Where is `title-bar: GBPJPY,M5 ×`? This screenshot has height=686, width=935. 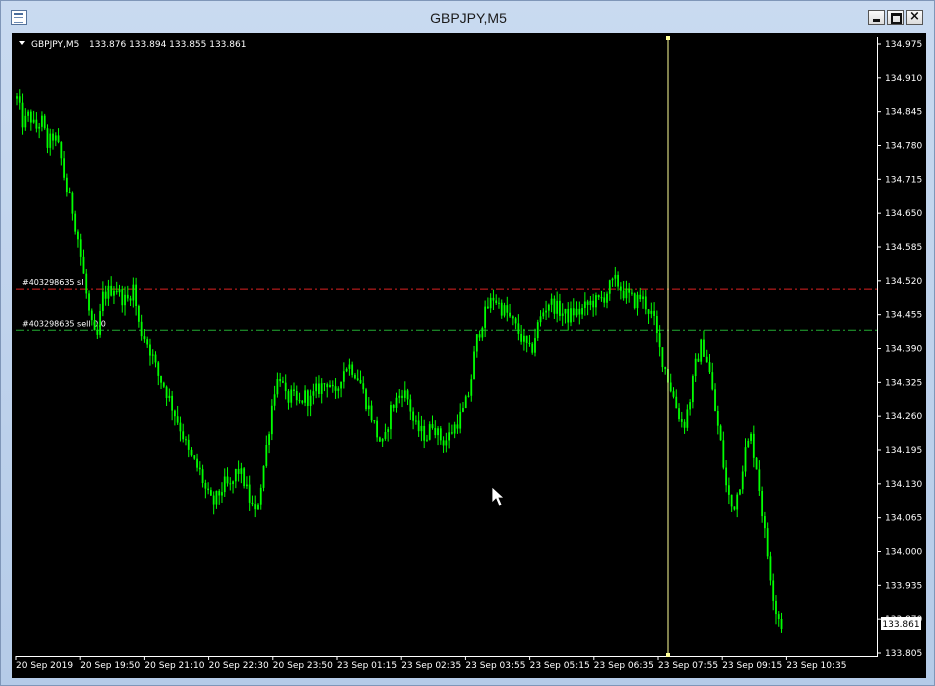
title-bar: GBPJPY,M5 × is located at coordinates (467, 17).